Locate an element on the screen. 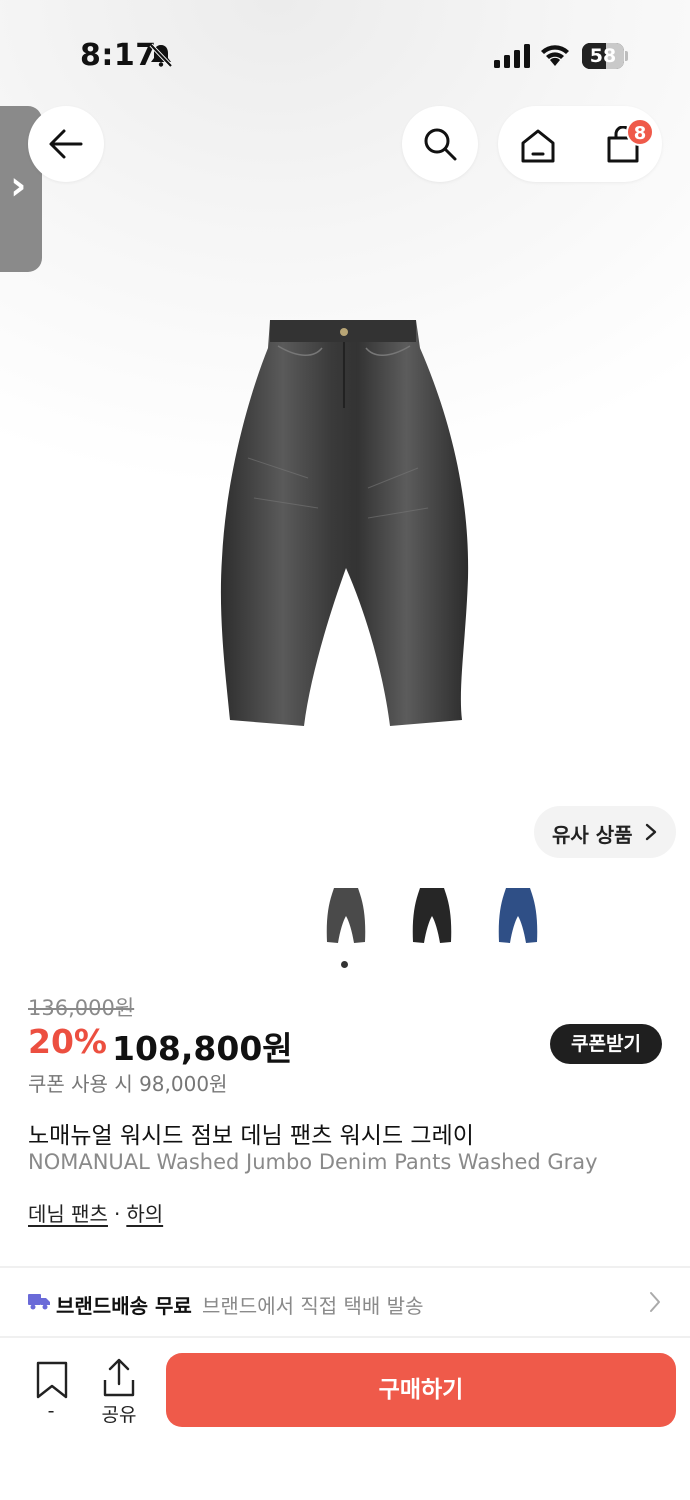 The width and height of the screenshot is (690, 1500). shipping-detail: 브랜드에서 직접 택배 발송 is located at coordinates (313, 1306).